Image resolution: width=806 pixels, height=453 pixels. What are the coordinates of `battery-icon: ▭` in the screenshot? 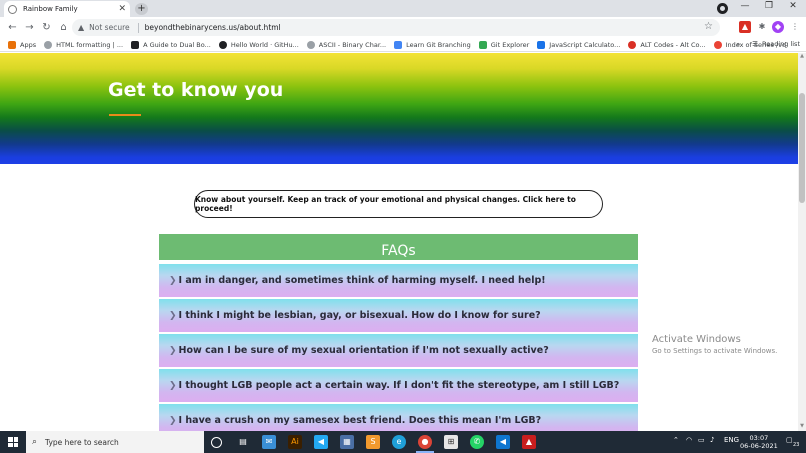 It's located at (701, 440).